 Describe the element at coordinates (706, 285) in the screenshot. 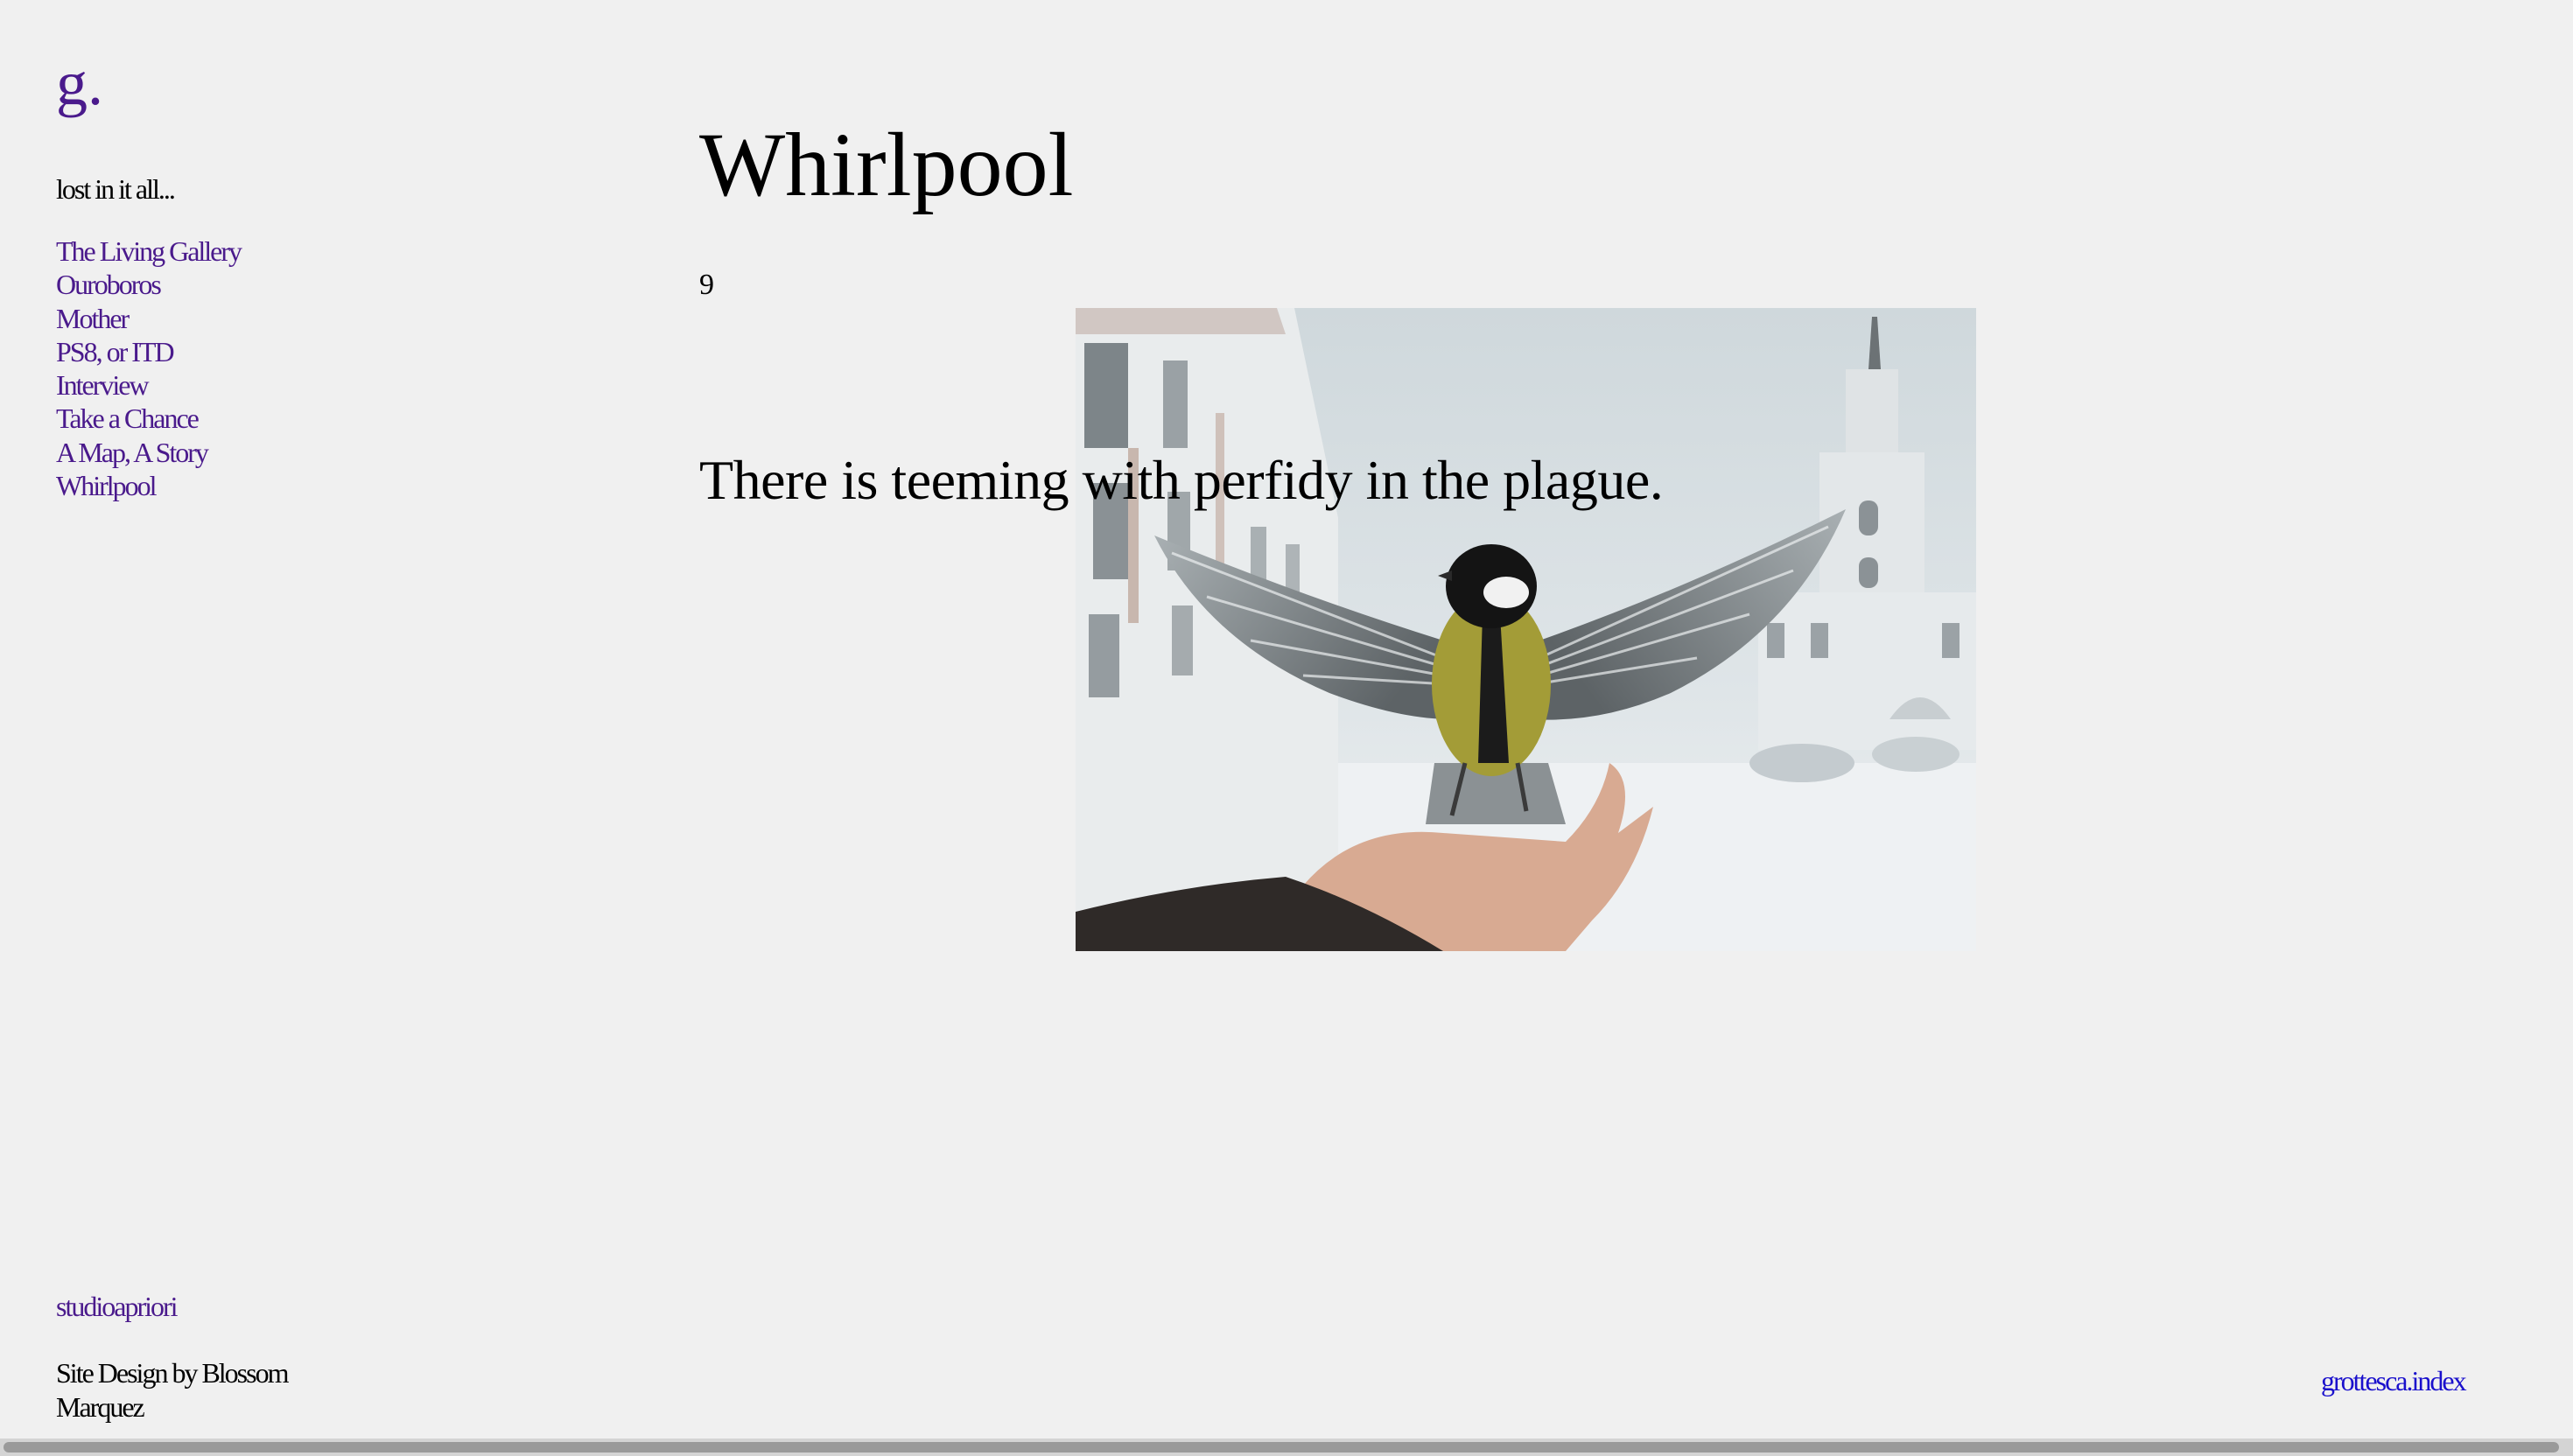

I see `entry-number: 9` at that location.